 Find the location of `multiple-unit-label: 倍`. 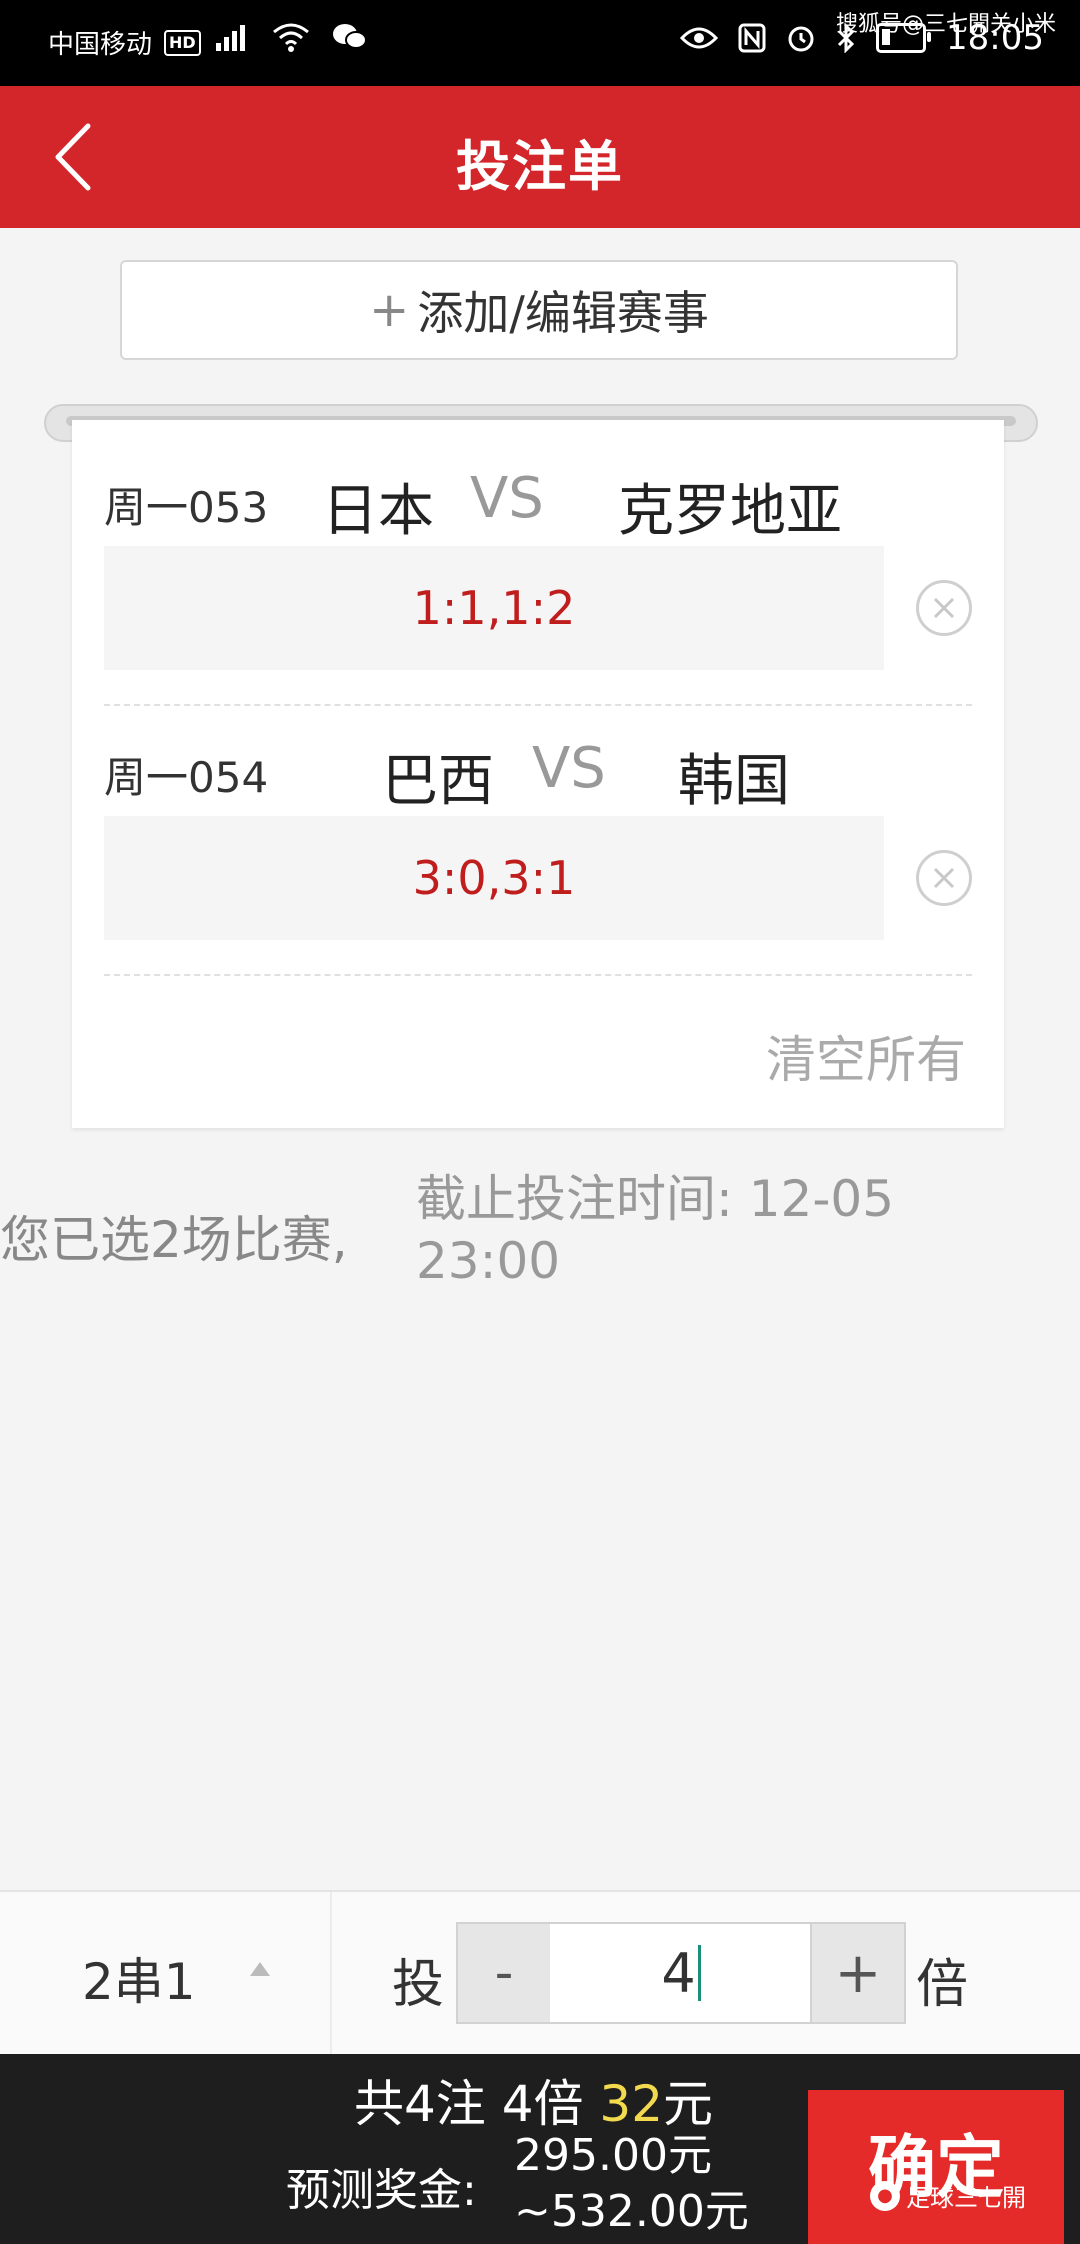

multiple-unit-label: 倍 is located at coordinates (942, 1985).